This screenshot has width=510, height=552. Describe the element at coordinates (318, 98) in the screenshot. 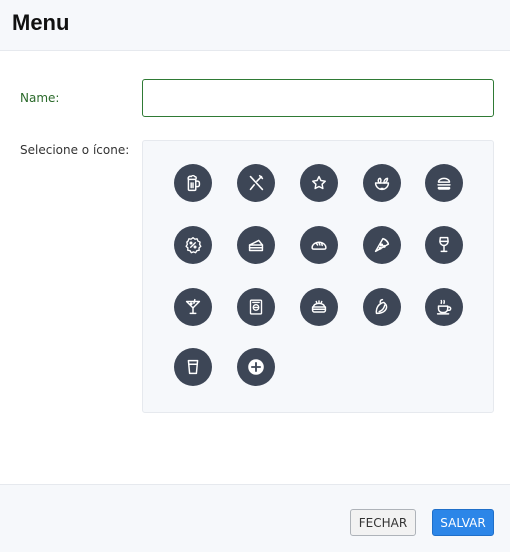

I see `name-input` at that location.